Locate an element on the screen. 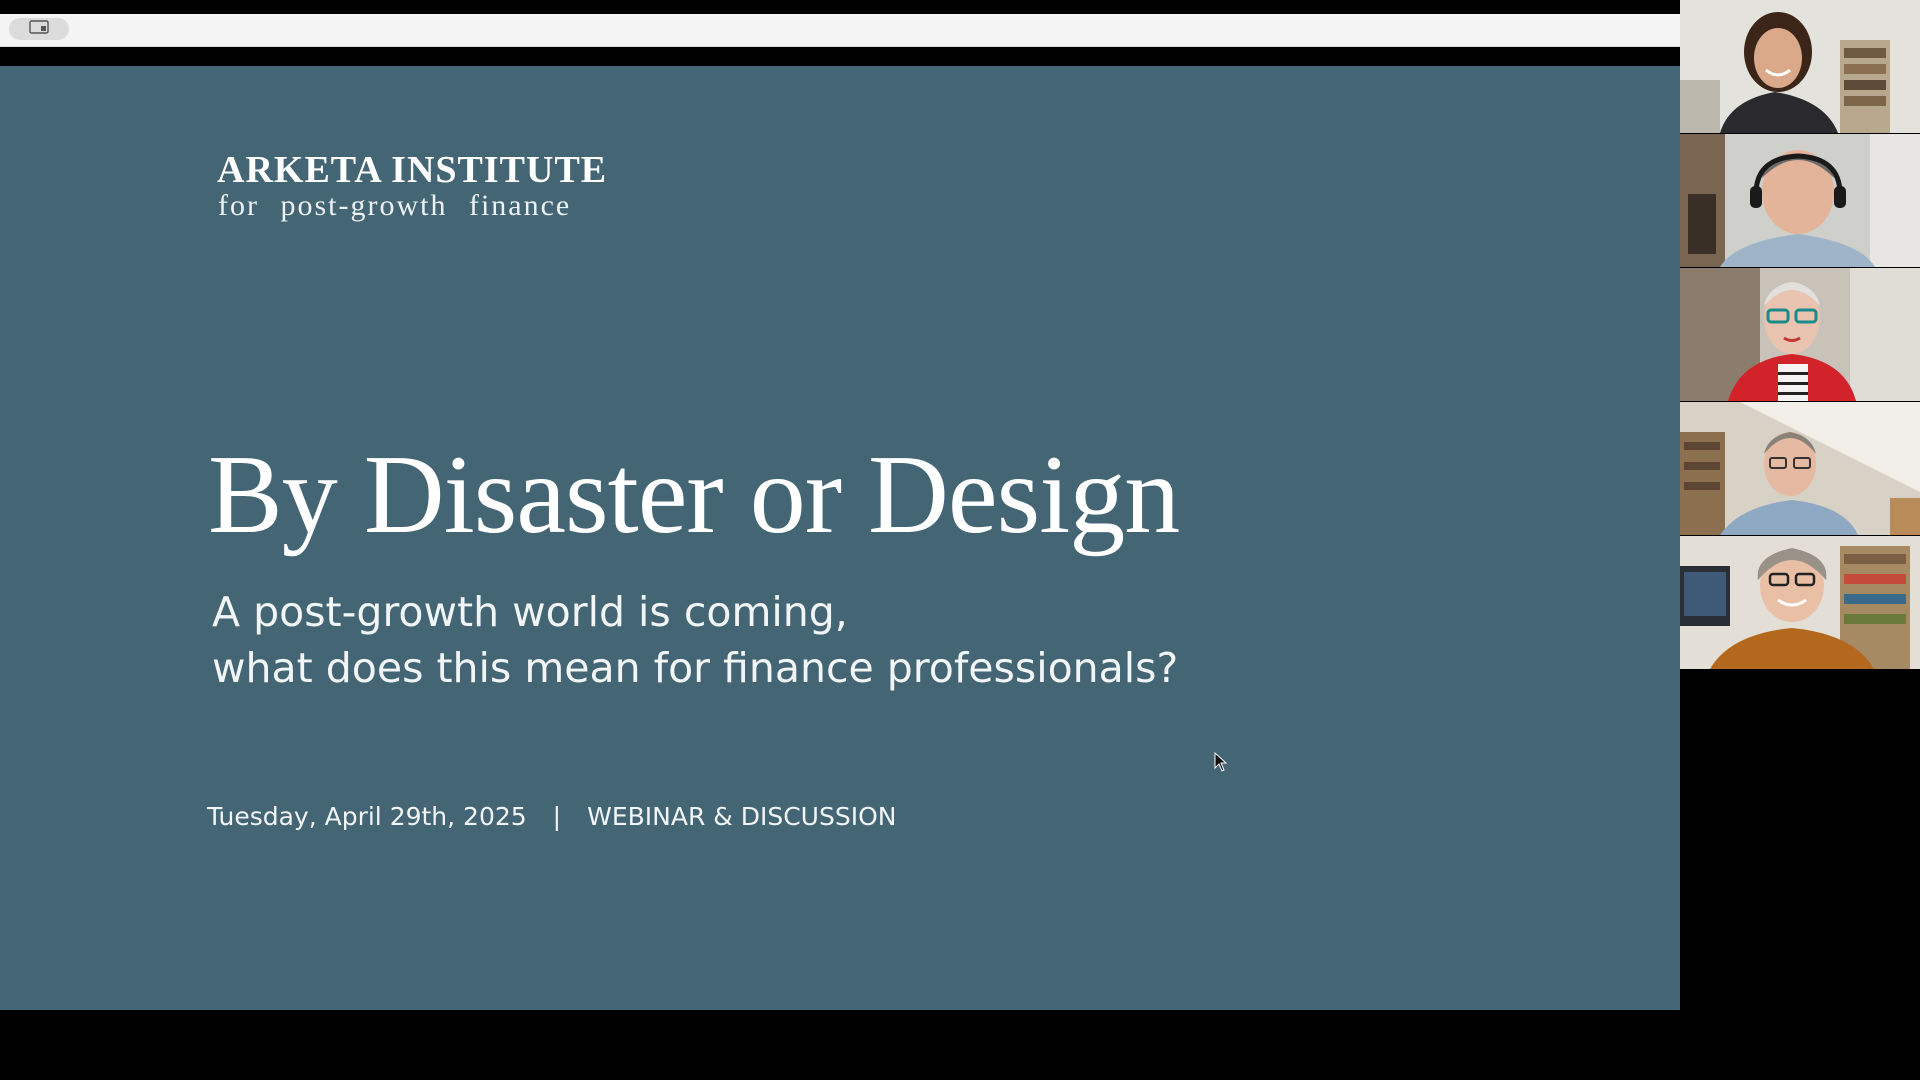 The image size is (1920, 1080). mouse-cursor-icon is located at coordinates (1221, 761).